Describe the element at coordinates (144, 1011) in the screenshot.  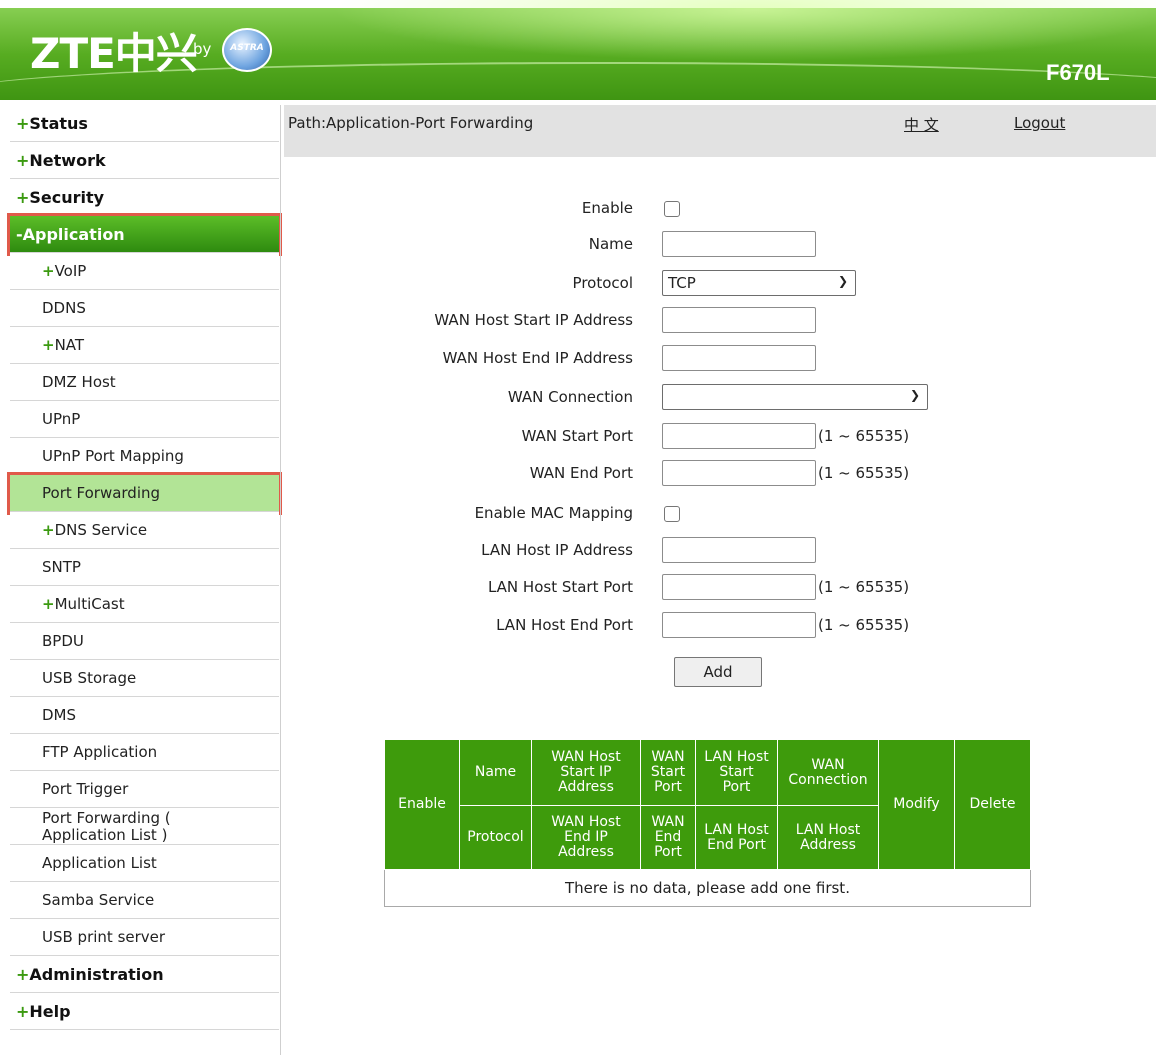
I see `sidebar-item-help: +Help` at that location.